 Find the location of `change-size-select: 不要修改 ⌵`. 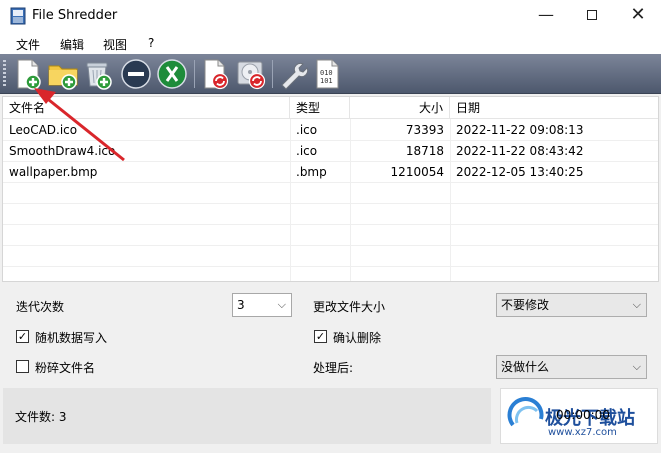

change-size-select: 不要修改 ⌵ is located at coordinates (571, 305).